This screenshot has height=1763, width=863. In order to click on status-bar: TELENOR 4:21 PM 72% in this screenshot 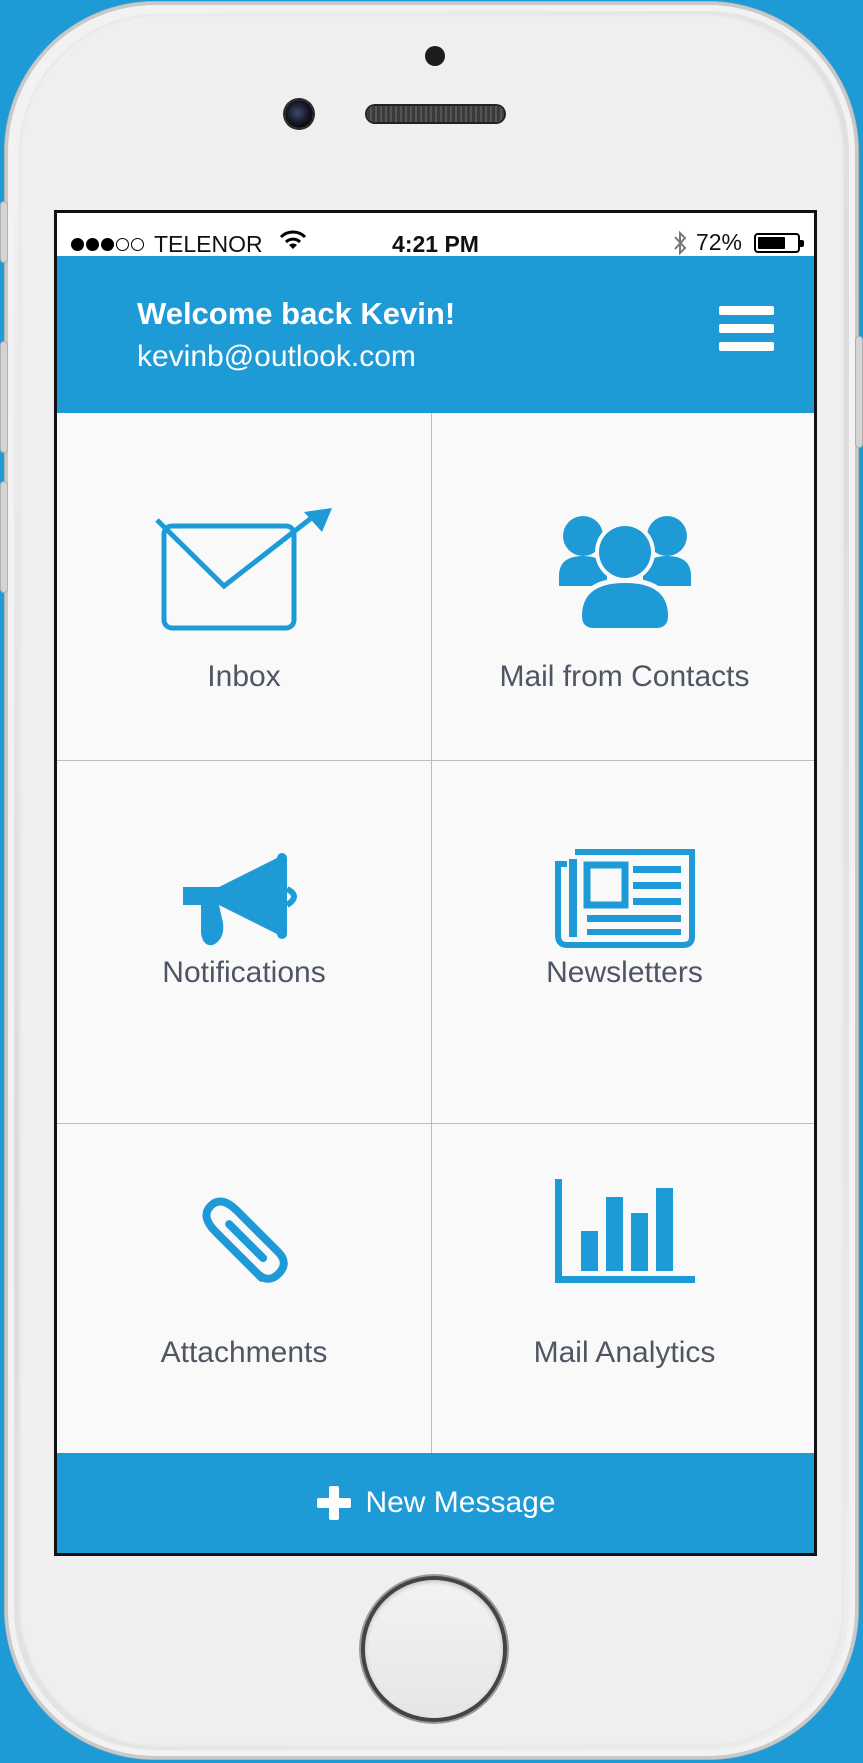, I will do `click(435, 235)`.